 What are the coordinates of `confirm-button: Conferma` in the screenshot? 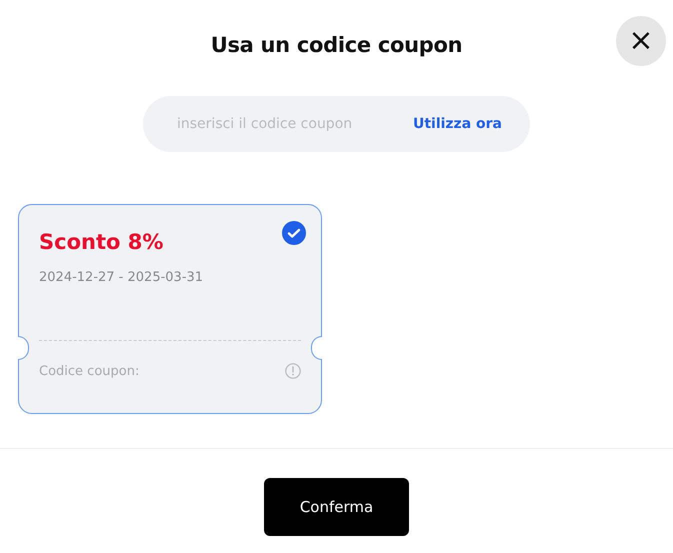 It's located at (336, 507).